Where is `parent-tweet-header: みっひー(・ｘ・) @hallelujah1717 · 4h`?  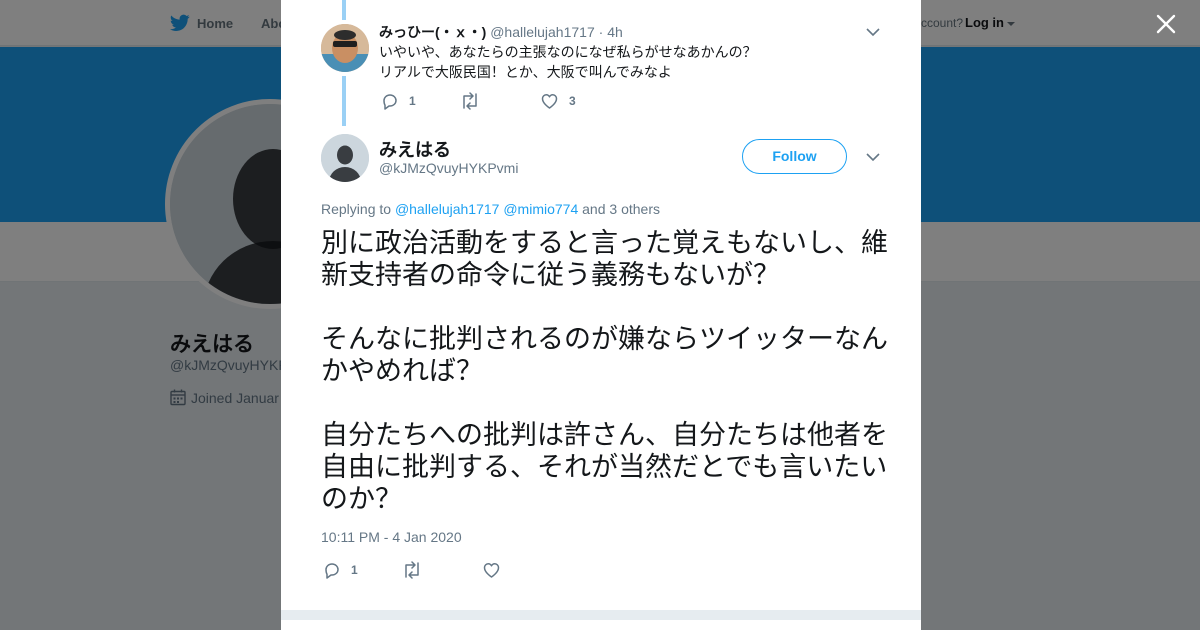
parent-tweet-header: みっひー(・ｘ・) @hallelujah1717 · 4h is located at coordinates (501, 32).